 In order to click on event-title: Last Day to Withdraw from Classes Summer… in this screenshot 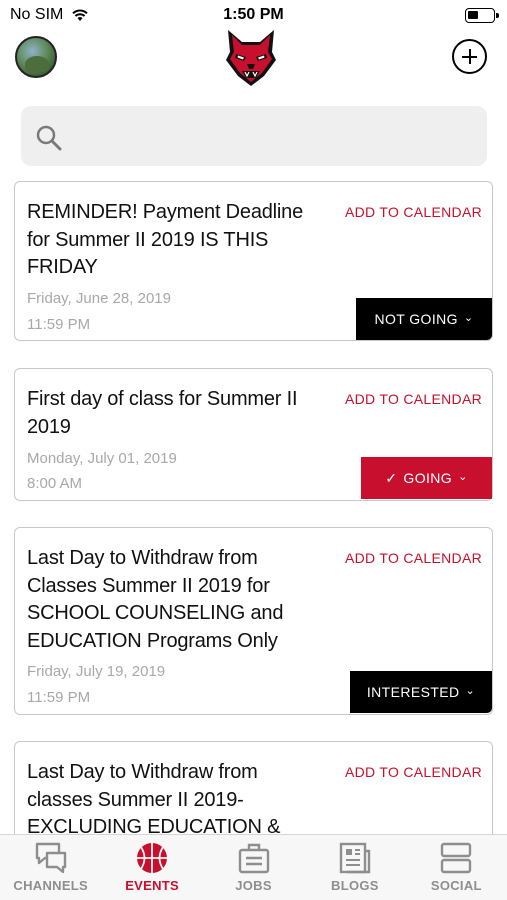, I will do `click(155, 599)`.